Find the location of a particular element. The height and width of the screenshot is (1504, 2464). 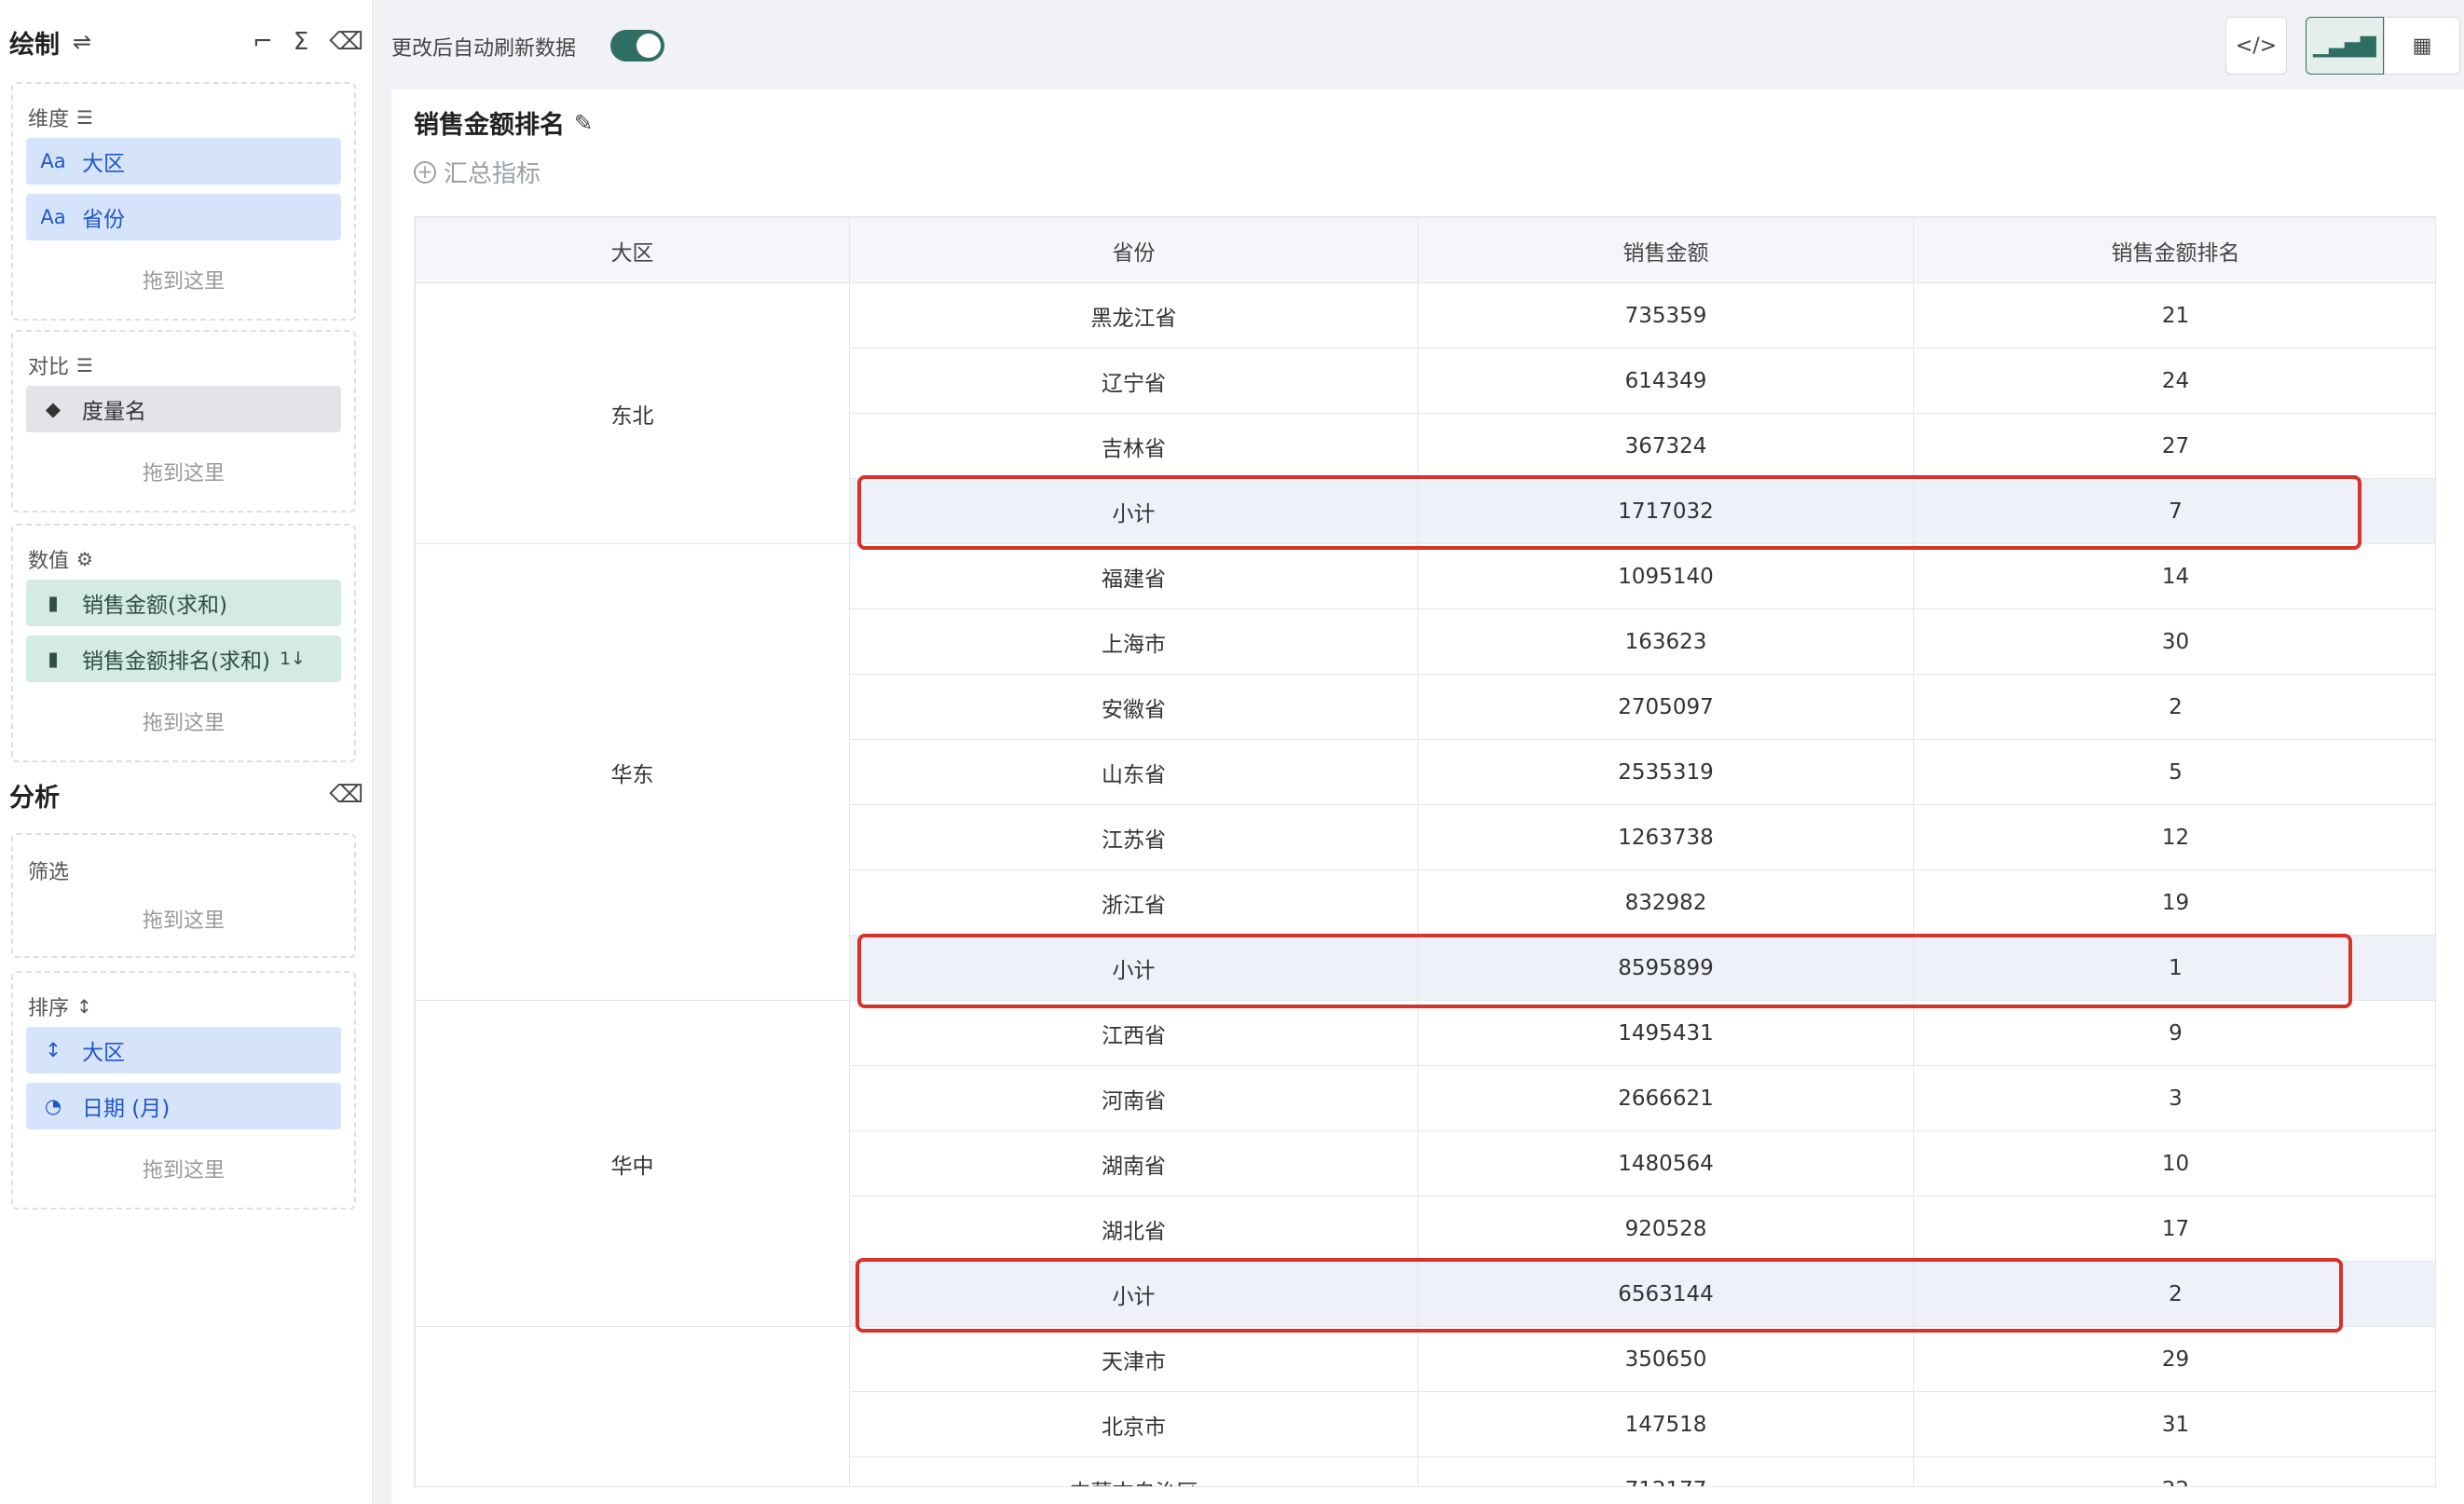

province-cell: 河南省 is located at coordinates (1133, 1098).